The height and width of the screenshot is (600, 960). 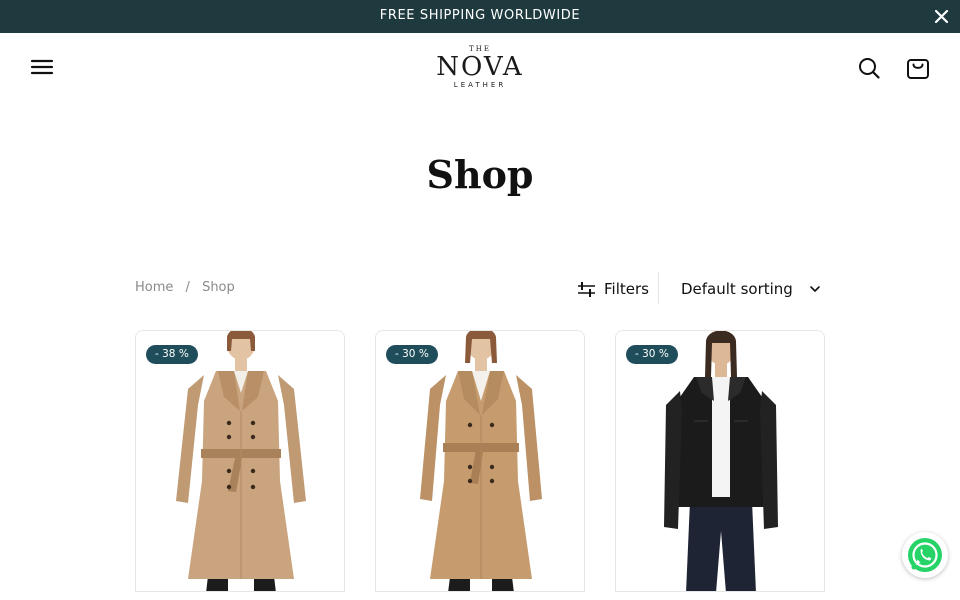 I want to click on hamburger-menu-icon, so click(x=42, y=67).